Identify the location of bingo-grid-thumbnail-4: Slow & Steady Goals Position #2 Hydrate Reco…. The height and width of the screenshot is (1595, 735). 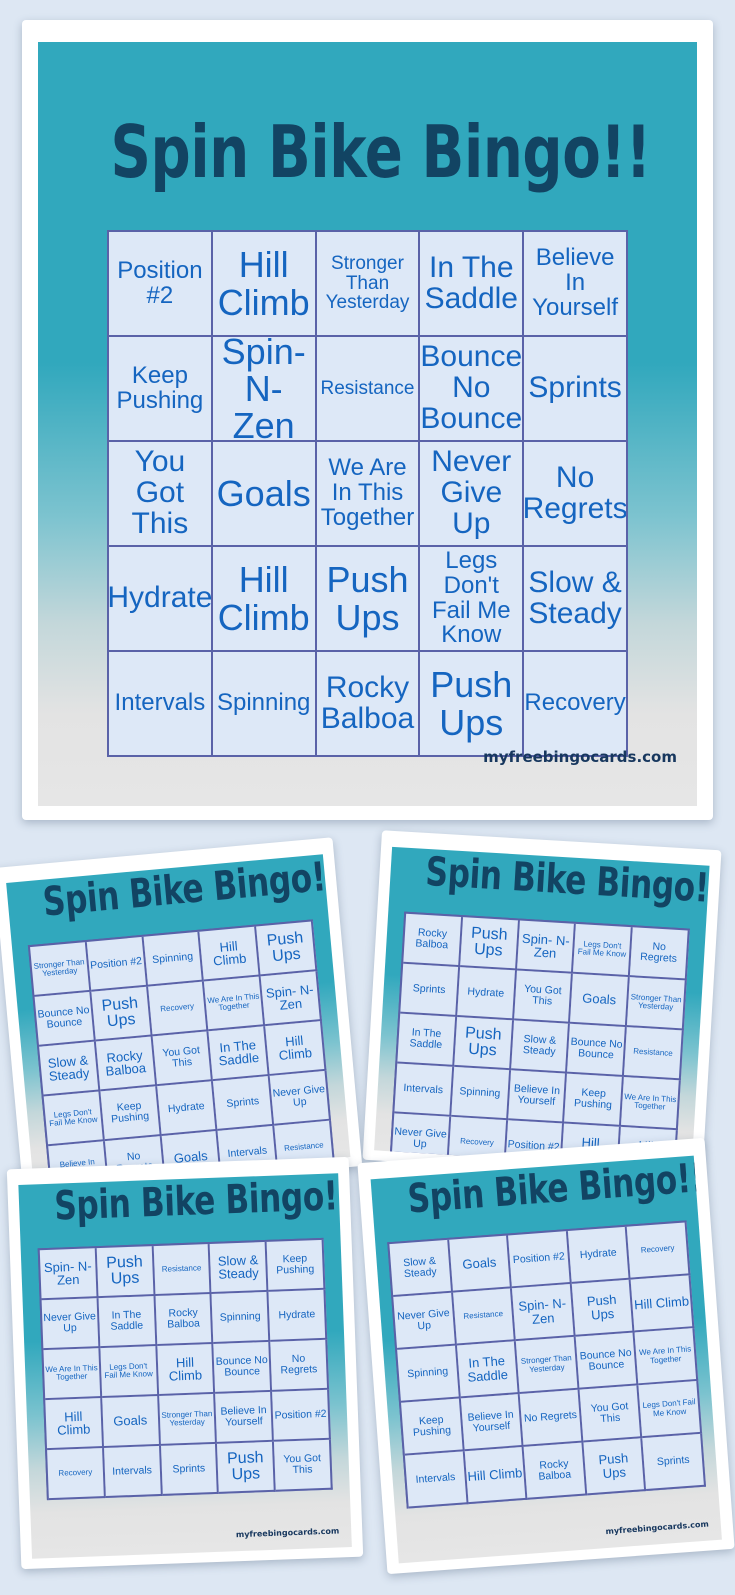
(546, 1364).